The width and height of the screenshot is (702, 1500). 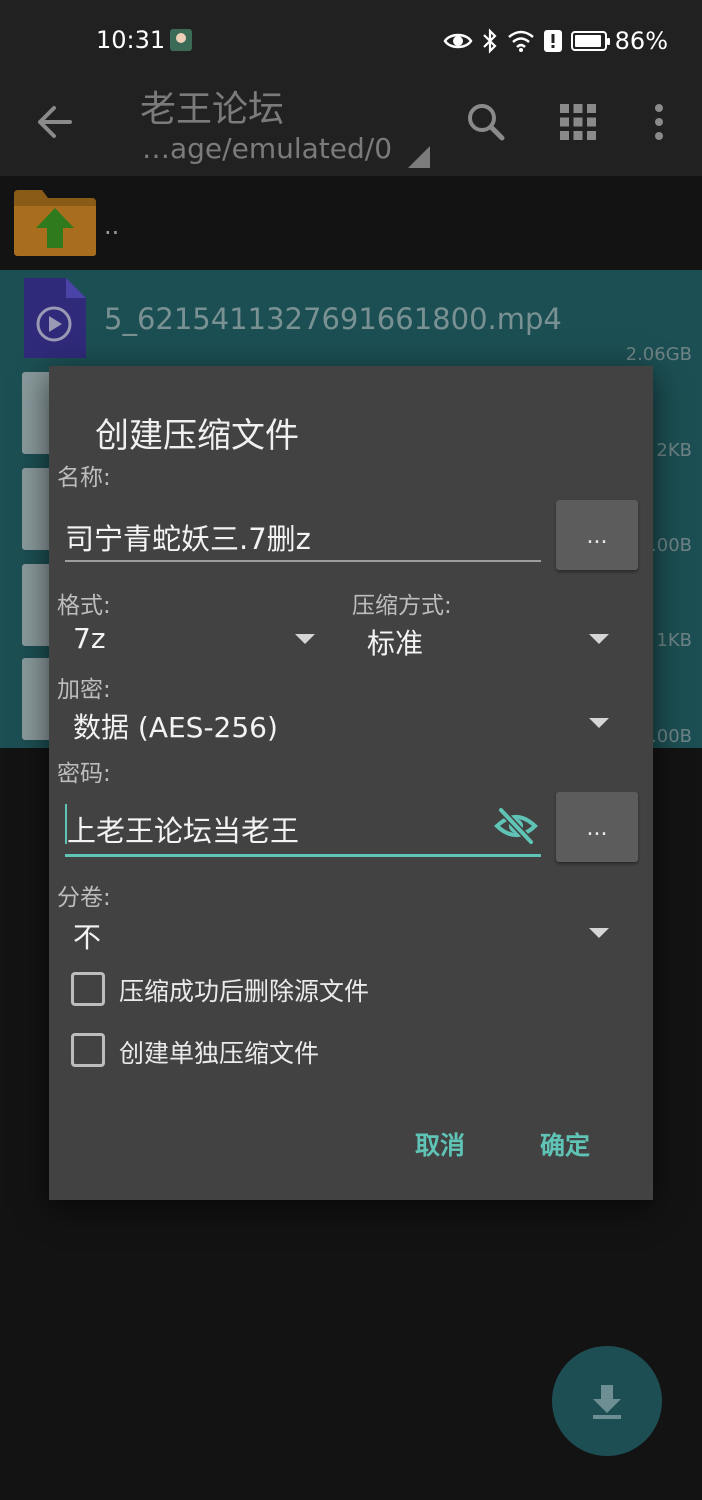 I want to click on format-dropdown-icon, so click(x=305, y=639).